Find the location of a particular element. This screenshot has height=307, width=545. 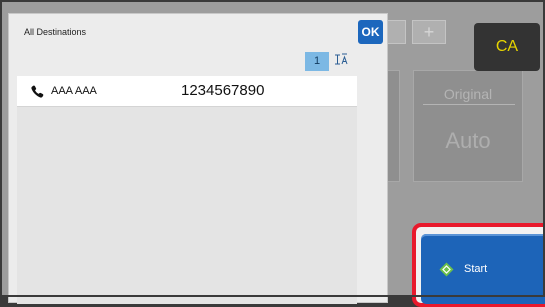

start-diamond-icon is located at coordinates (446, 269).